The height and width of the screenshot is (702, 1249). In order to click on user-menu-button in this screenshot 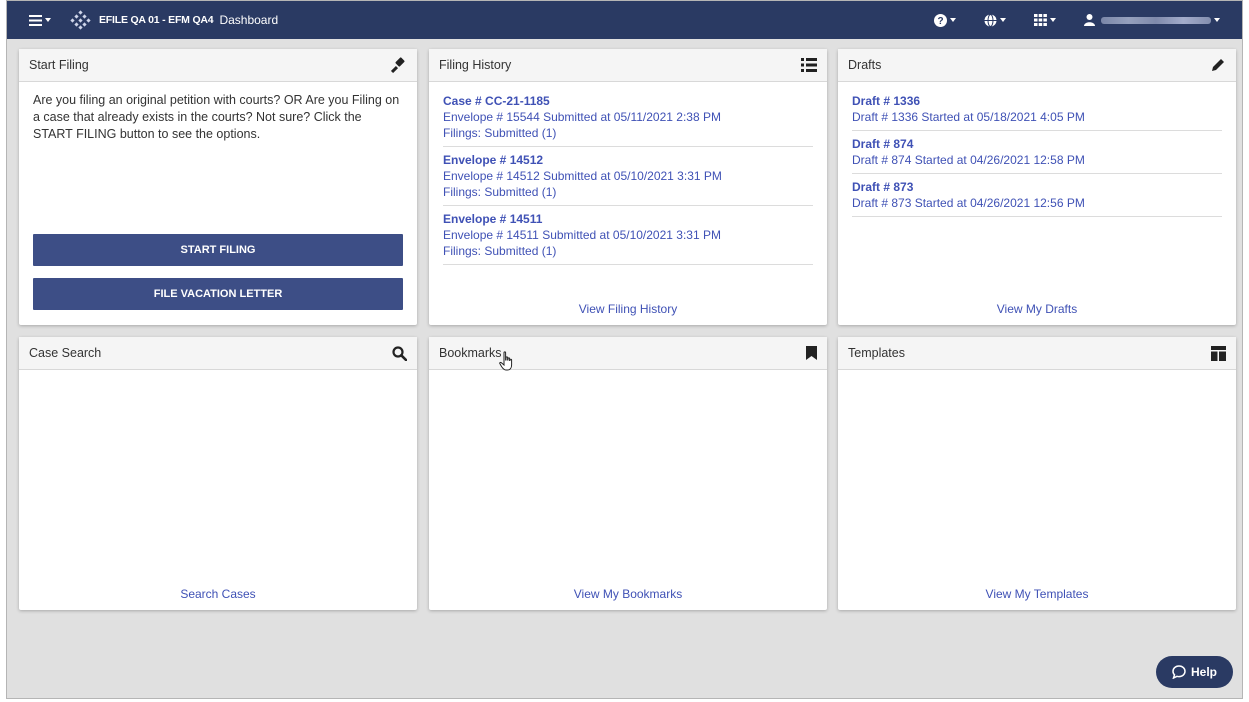, I will do `click(1152, 20)`.